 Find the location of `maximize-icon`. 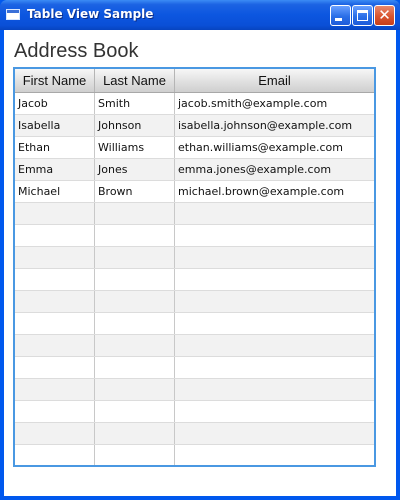

maximize-icon is located at coordinates (362, 15).